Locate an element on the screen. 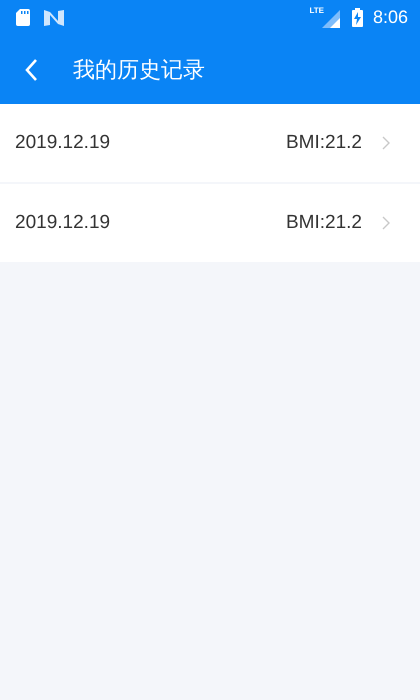  battery-charging-icon is located at coordinates (357, 17).